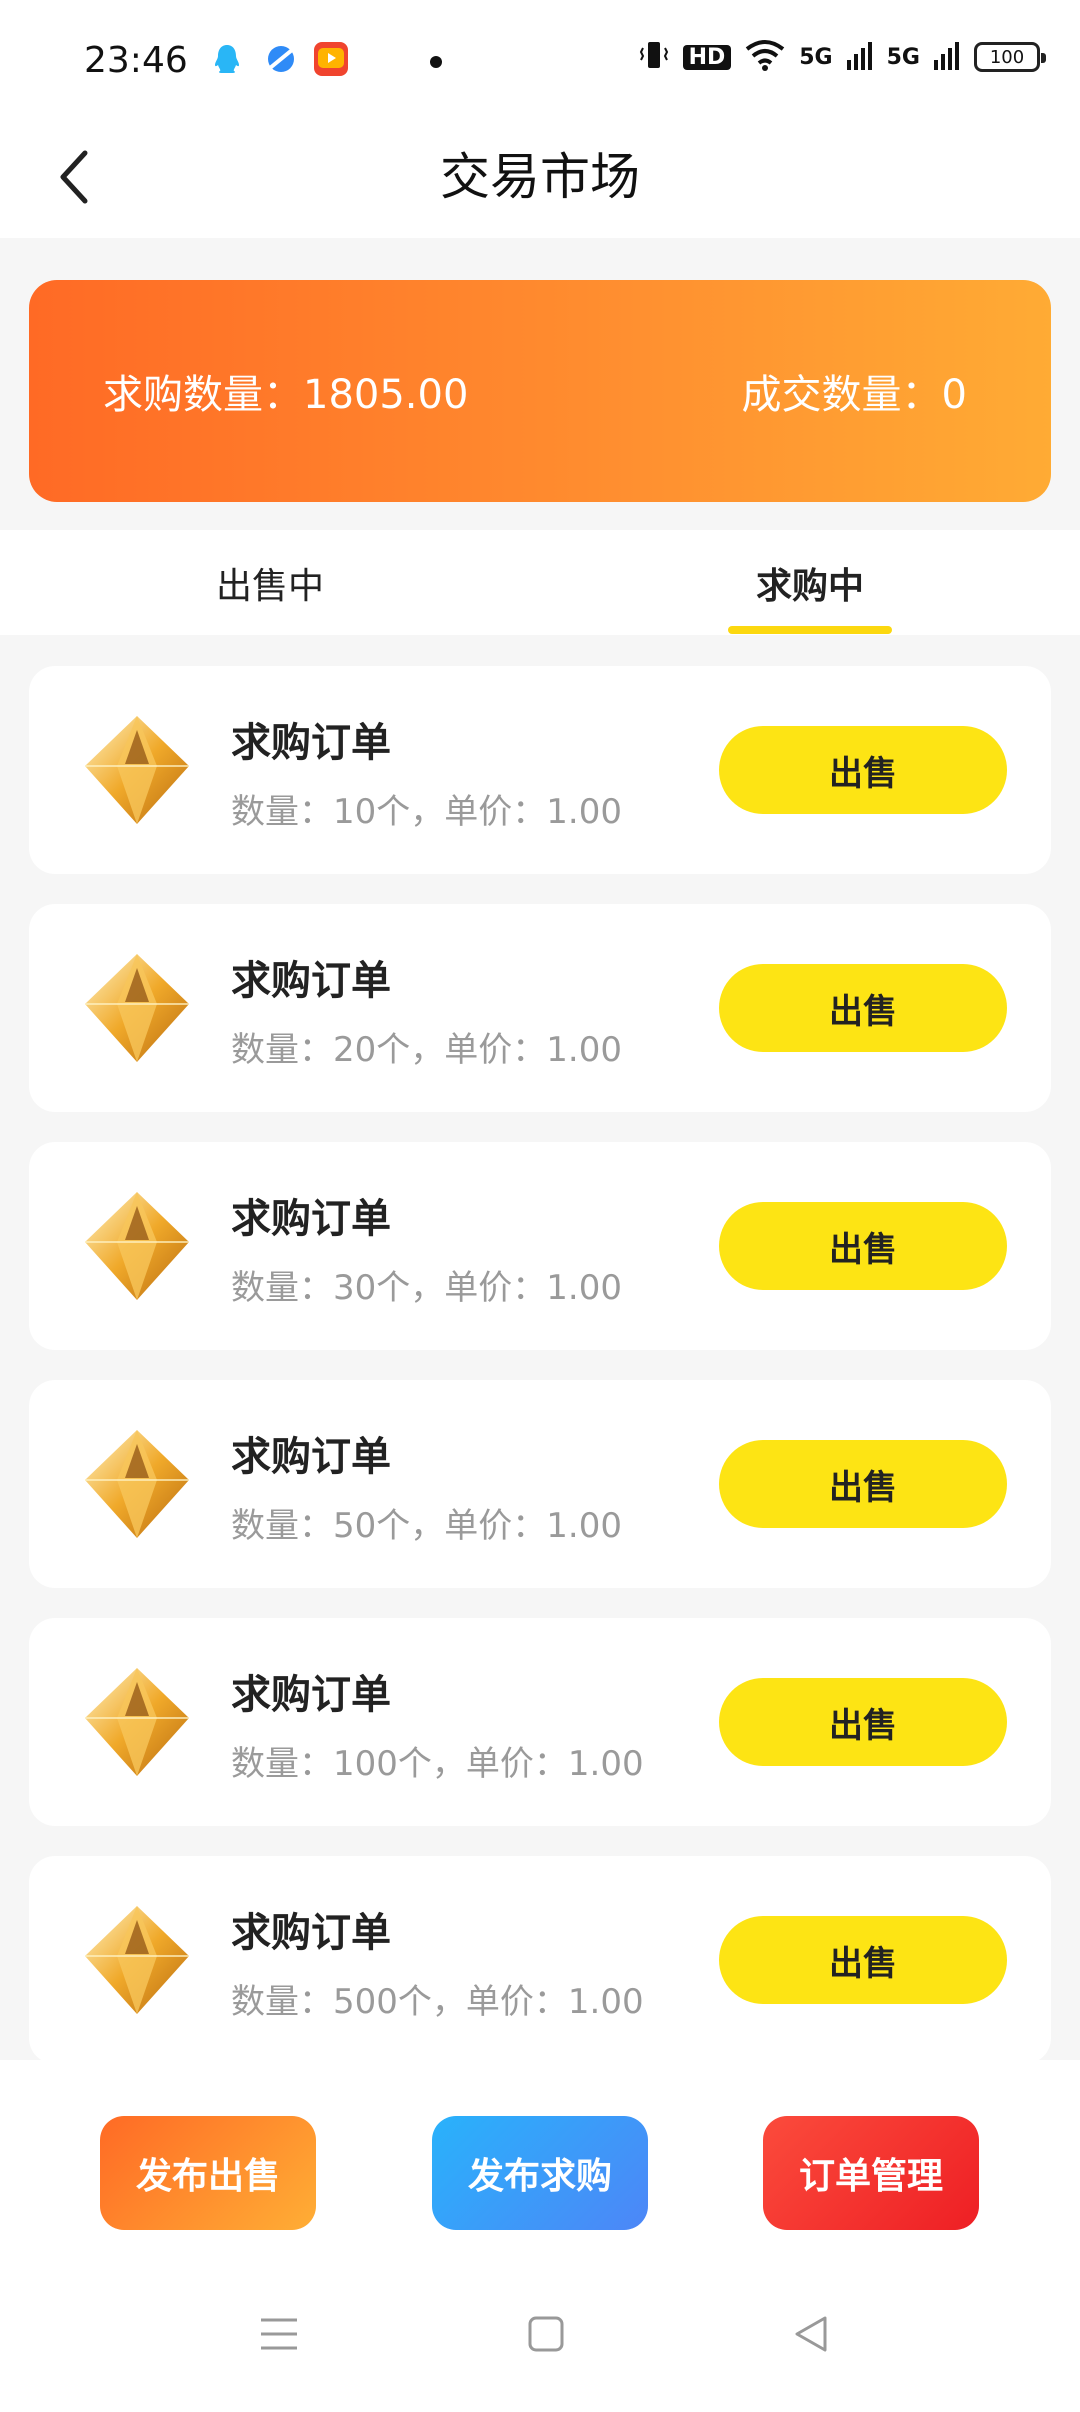 The width and height of the screenshot is (1080, 2412). Describe the element at coordinates (437, 2002) in the screenshot. I see `order-detail: 数量：500个，单价：1.00` at that location.